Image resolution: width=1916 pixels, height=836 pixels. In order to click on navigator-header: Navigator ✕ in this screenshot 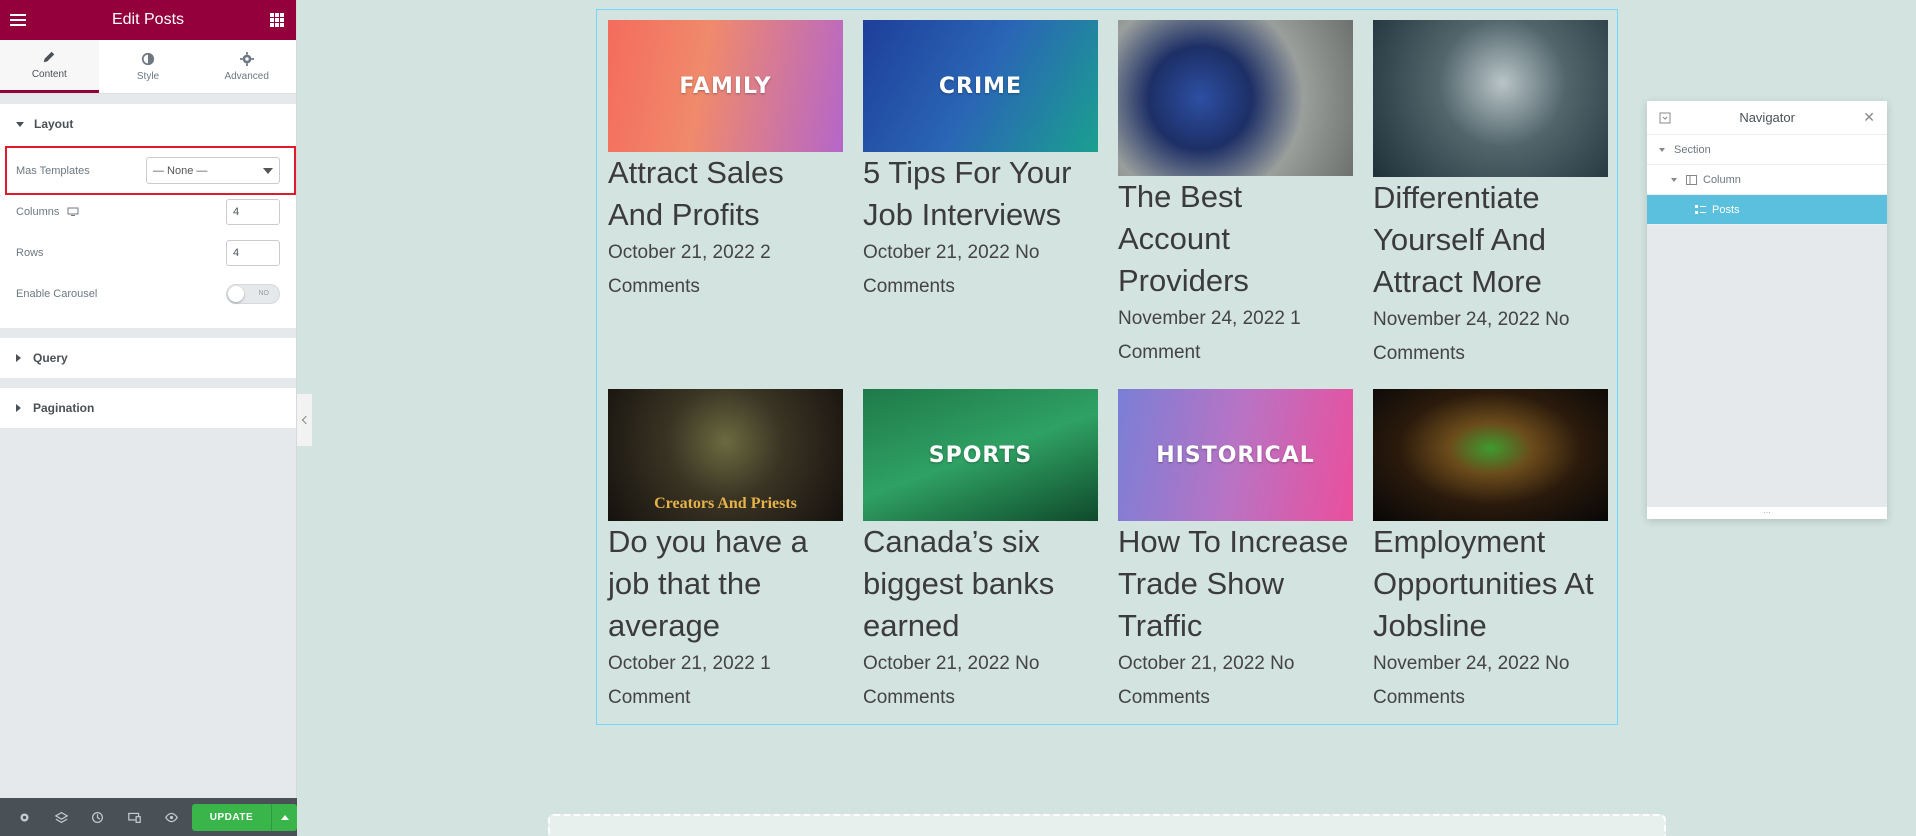, I will do `click(1767, 118)`.